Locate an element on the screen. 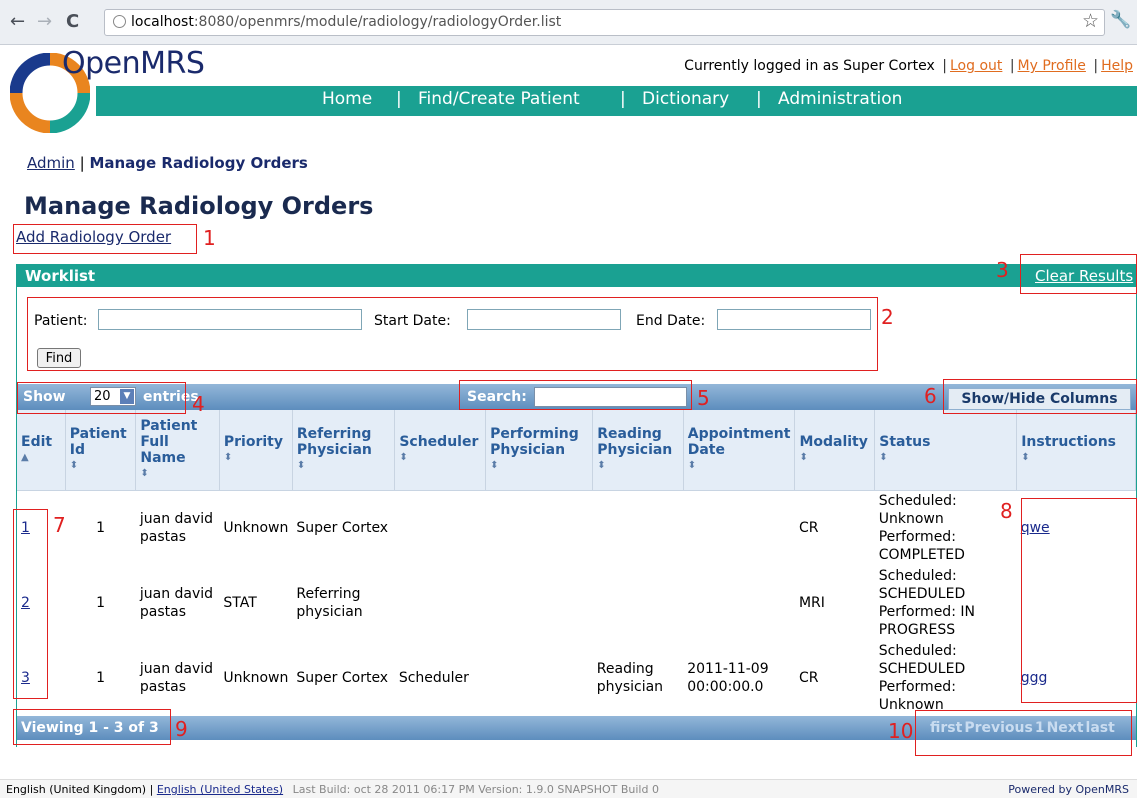 The width and height of the screenshot is (1137, 798). forward-arrow-icon: → is located at coordinates (44, 22).